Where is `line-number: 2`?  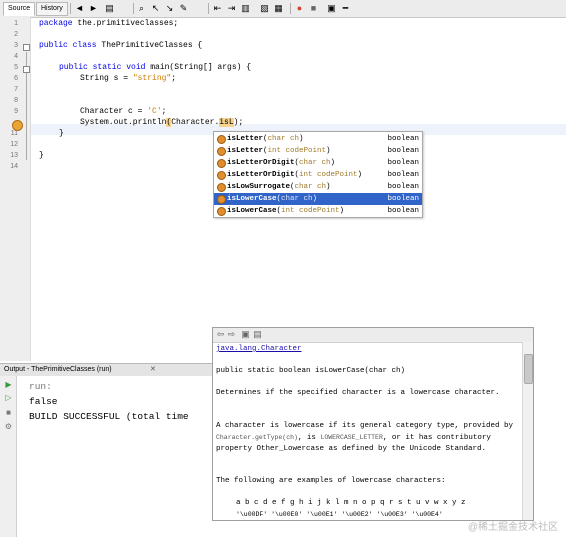
line-number: 2 is located at coordinates (16, 34).